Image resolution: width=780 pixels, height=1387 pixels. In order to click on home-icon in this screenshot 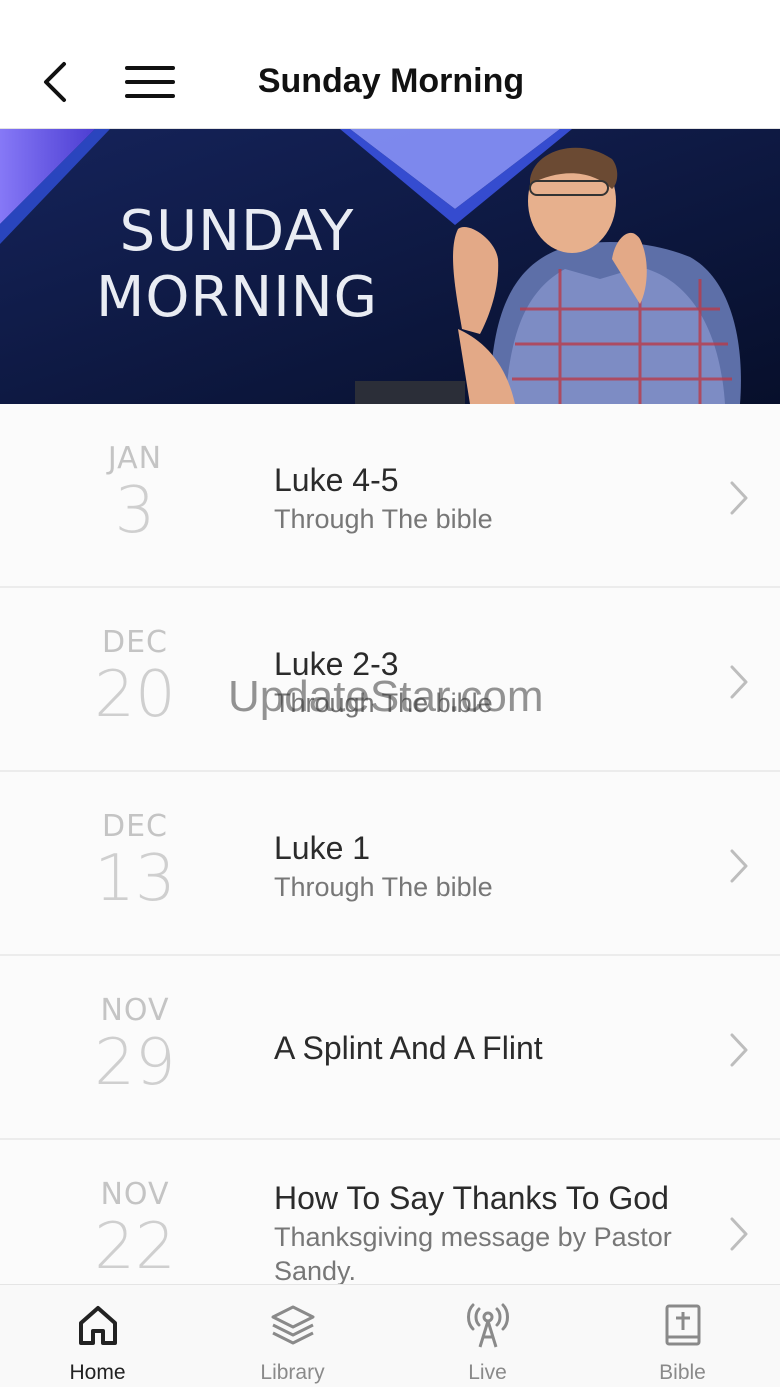, I will do `click(97, 1325)`.